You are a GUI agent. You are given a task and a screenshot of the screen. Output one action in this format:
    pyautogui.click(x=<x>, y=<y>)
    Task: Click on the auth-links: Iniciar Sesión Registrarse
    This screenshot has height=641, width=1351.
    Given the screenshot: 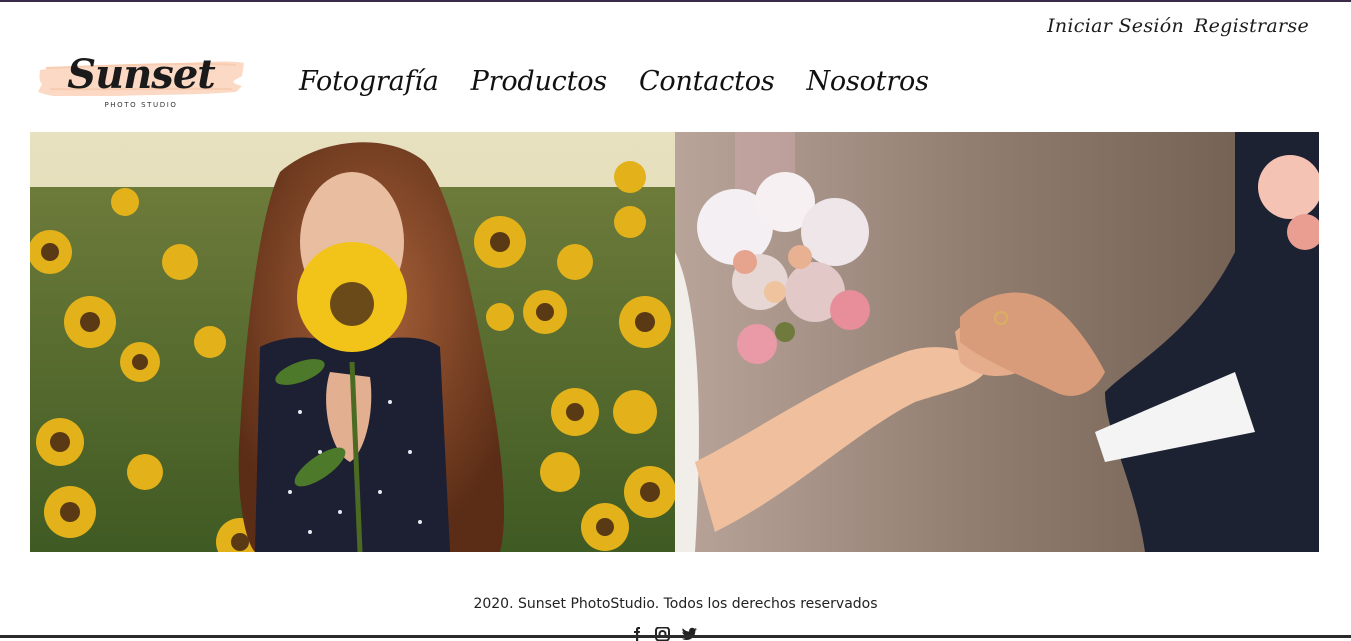 What is the action you would take?
    pyautogui.click(x=1178, y=26)
    